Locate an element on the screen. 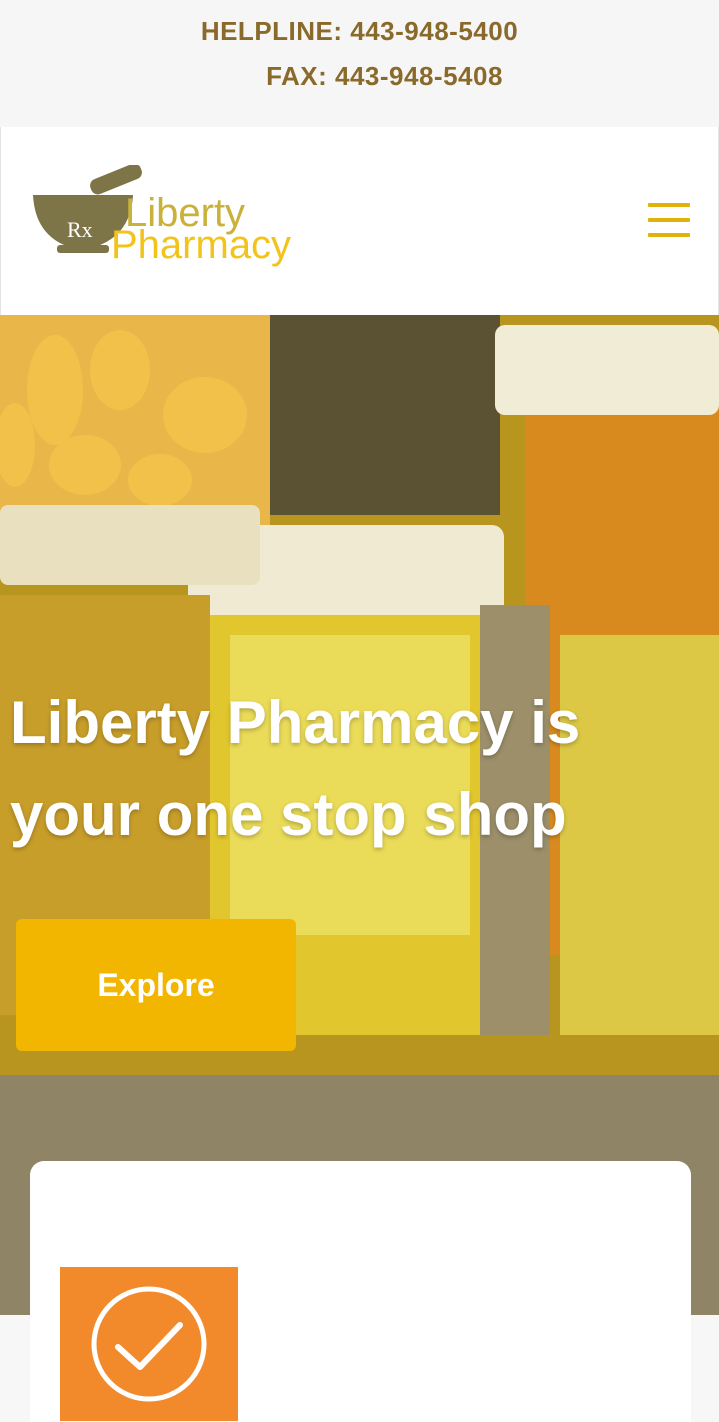 The width and height of the screenshot is (719, 1422). fax-text: FAX: 443-948-5408 is located at coordinates (384, 76).